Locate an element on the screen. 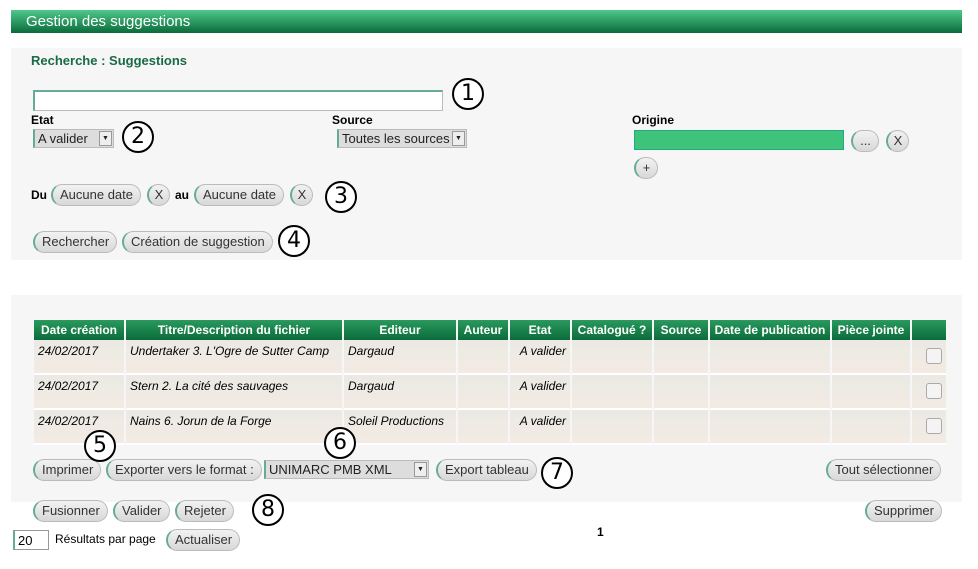  search-button: Rechercher is located at coordinates (75, 242).